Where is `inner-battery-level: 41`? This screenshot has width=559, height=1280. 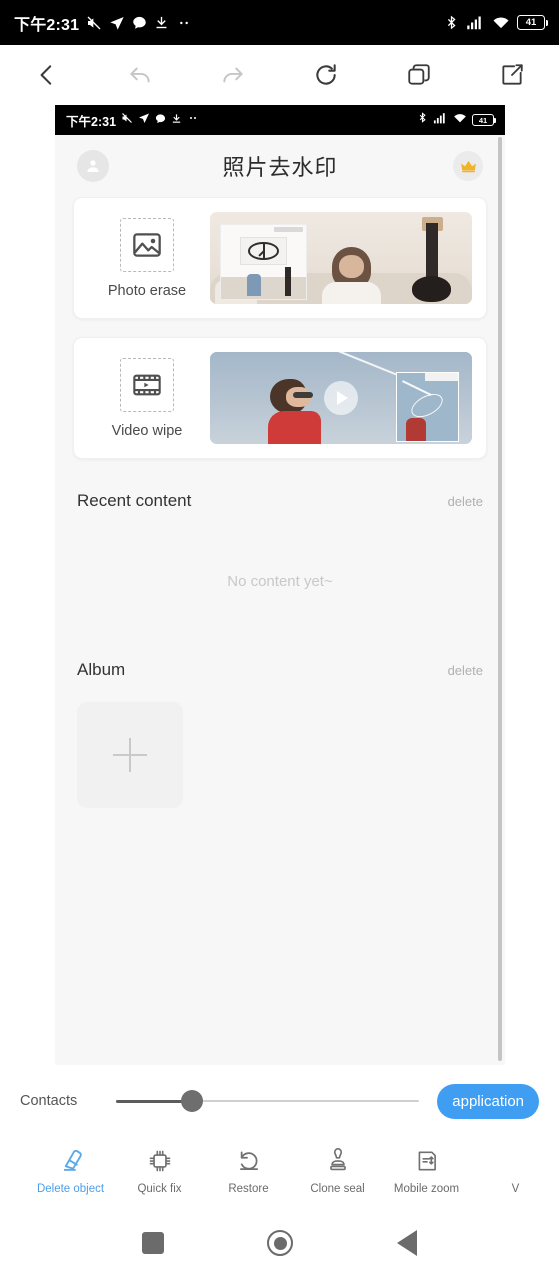 inner-battery-level: 41 is located at coordinates (483, 120).